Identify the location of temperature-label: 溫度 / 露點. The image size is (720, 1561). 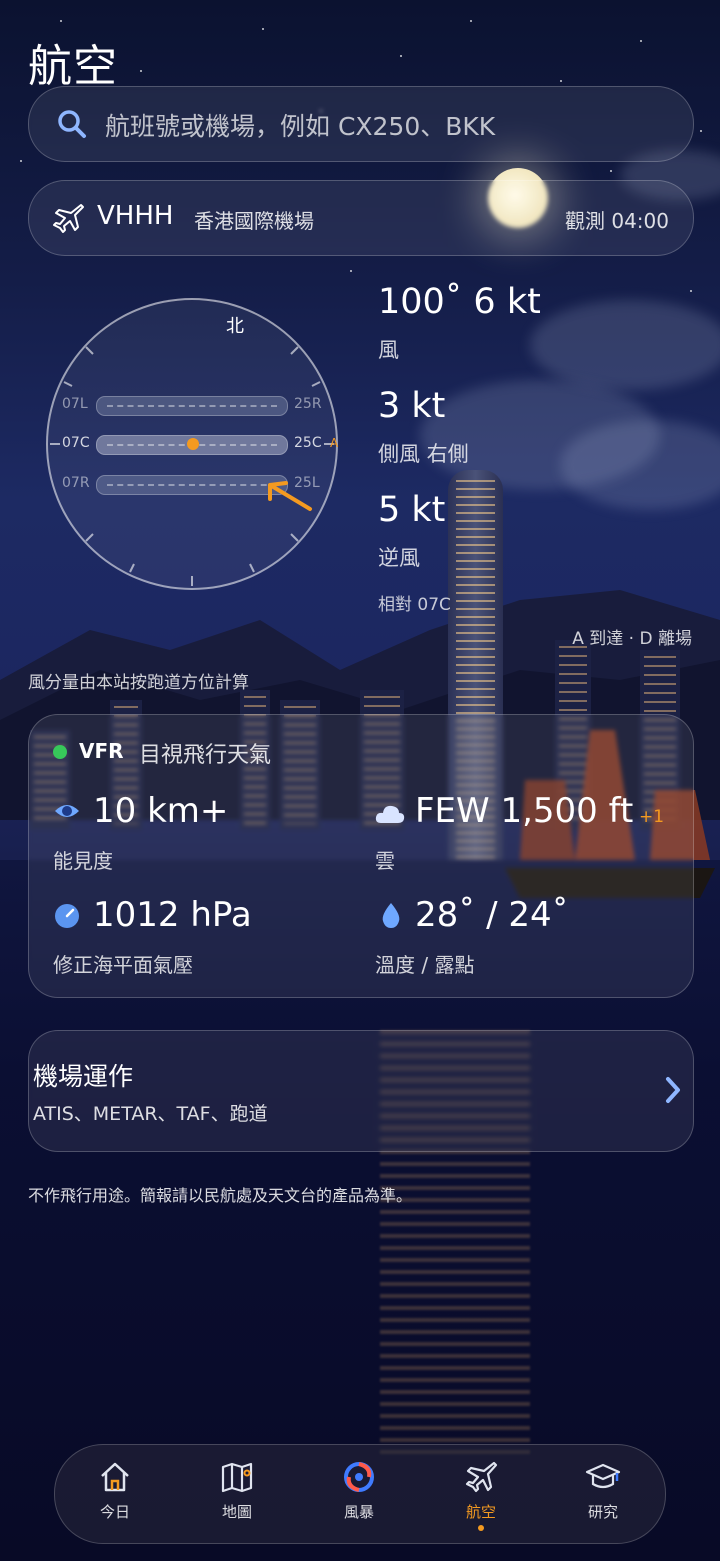
(425, 965).